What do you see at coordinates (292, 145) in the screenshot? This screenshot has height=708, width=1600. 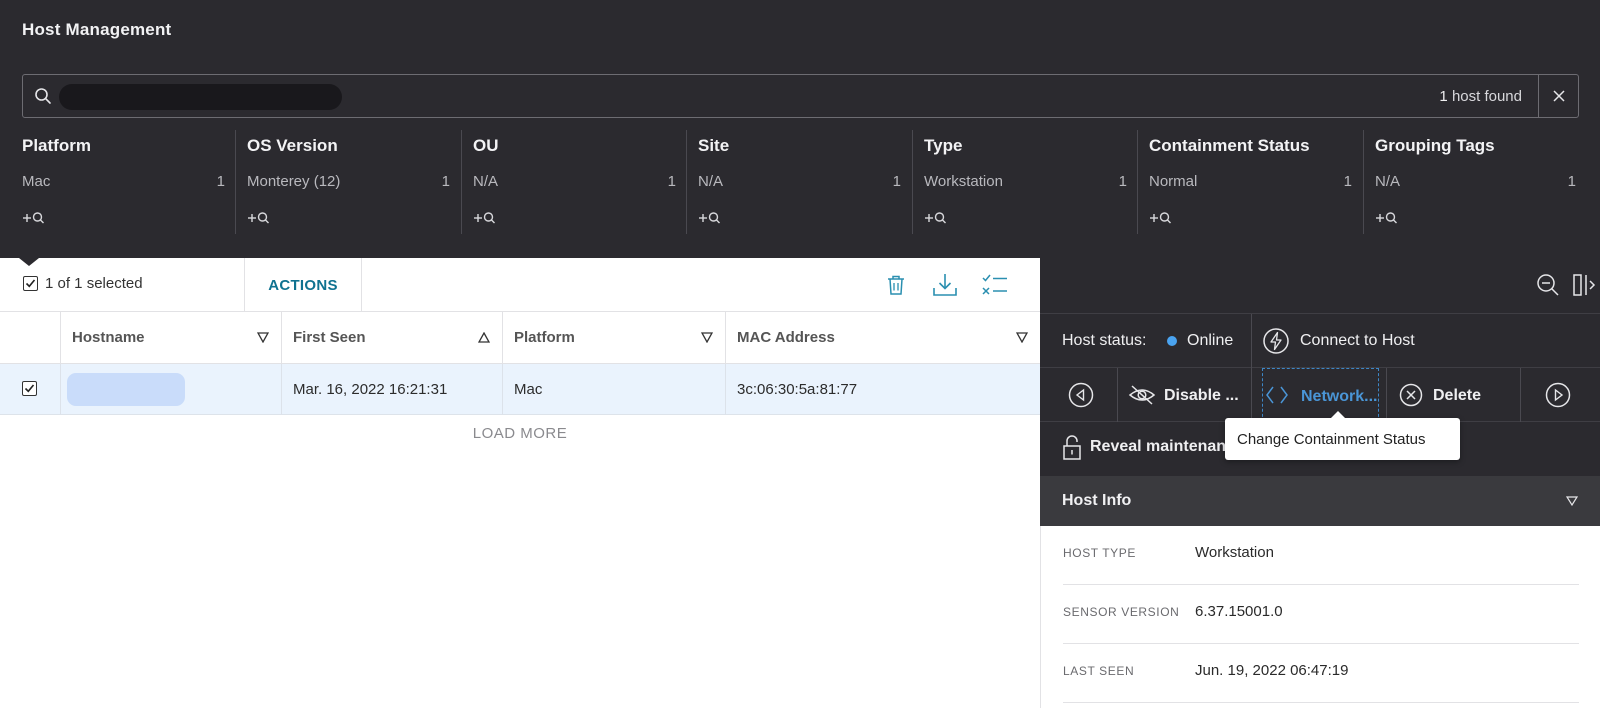 I see `facet-title: OS Version` at bounding box center [292, 145].